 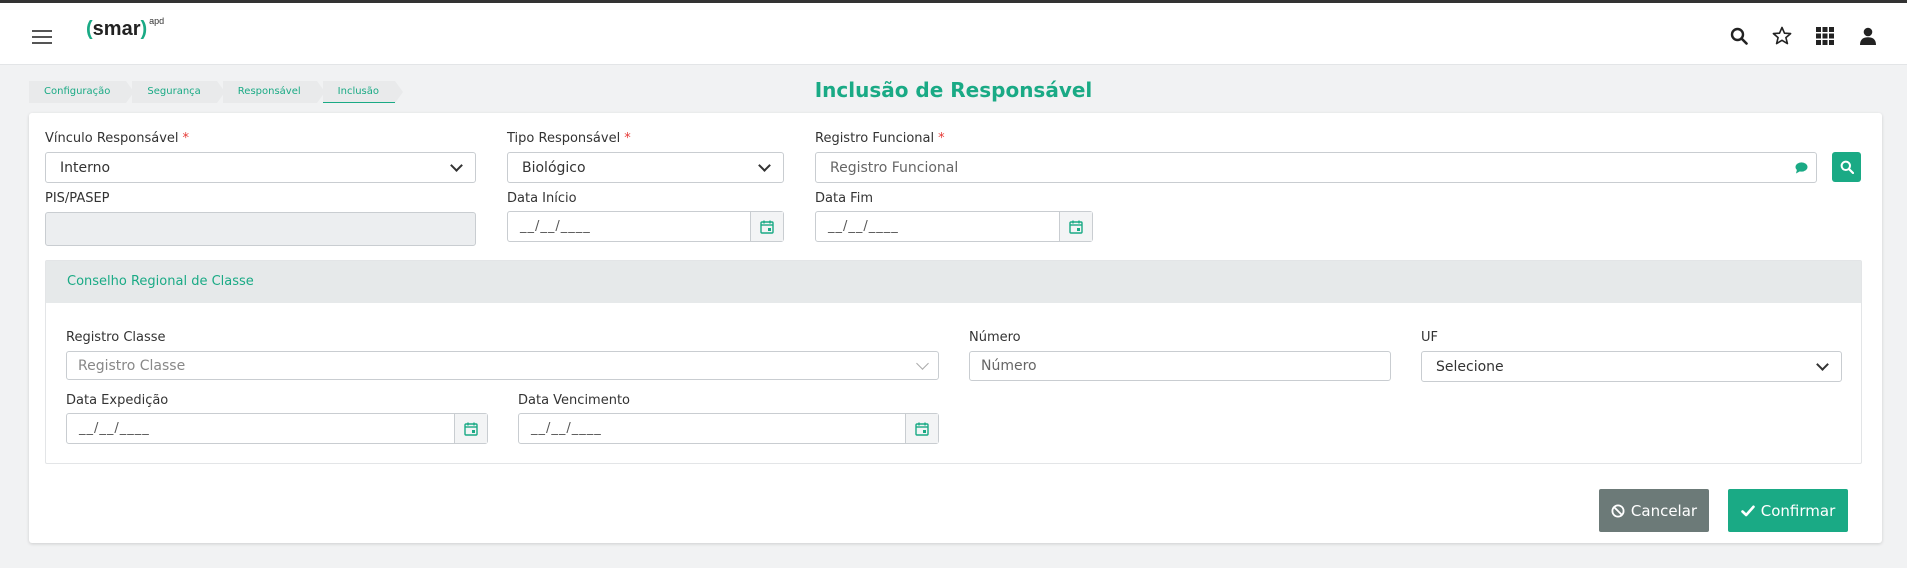 I want to click on confirm-button: Confirmar, so click(x=1788, y=510).